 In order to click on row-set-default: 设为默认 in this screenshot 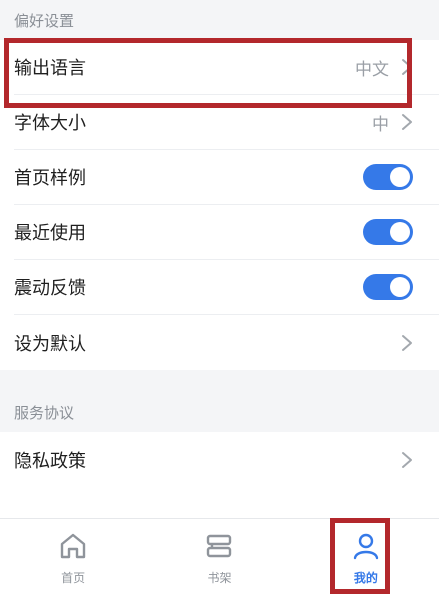, I will do `click(226, 342)`.